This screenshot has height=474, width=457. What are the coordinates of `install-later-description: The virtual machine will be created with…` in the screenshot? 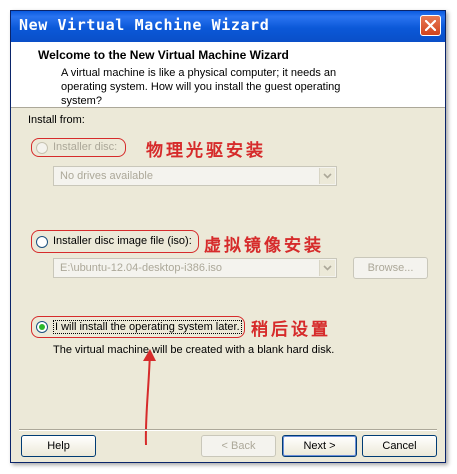 It's located at (194, 350).